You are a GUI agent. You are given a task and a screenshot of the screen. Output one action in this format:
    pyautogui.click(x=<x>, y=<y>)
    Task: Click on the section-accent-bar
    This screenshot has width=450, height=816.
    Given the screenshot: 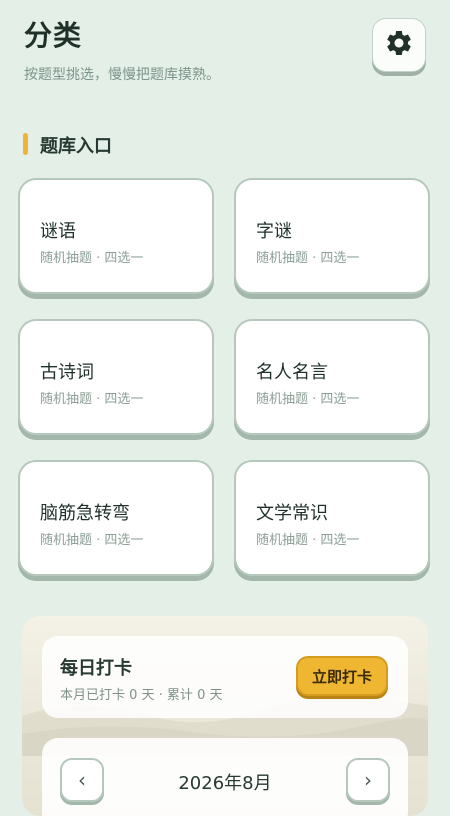 What is the action you would take?
    pyautogui.click(x=25, y=144)
    